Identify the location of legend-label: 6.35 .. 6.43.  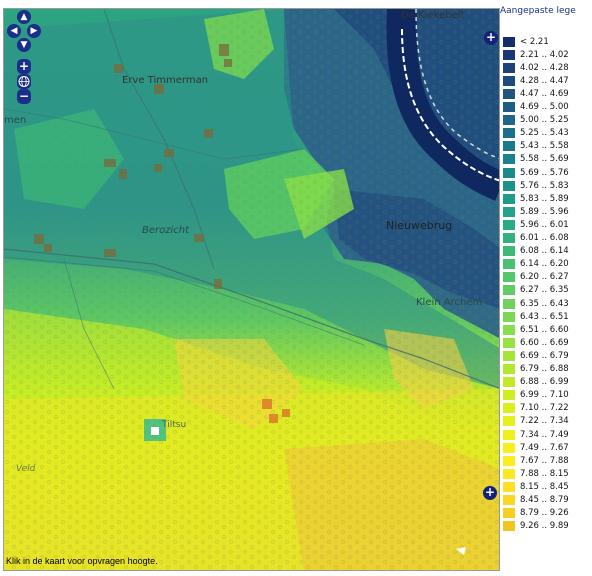
(544, 303).